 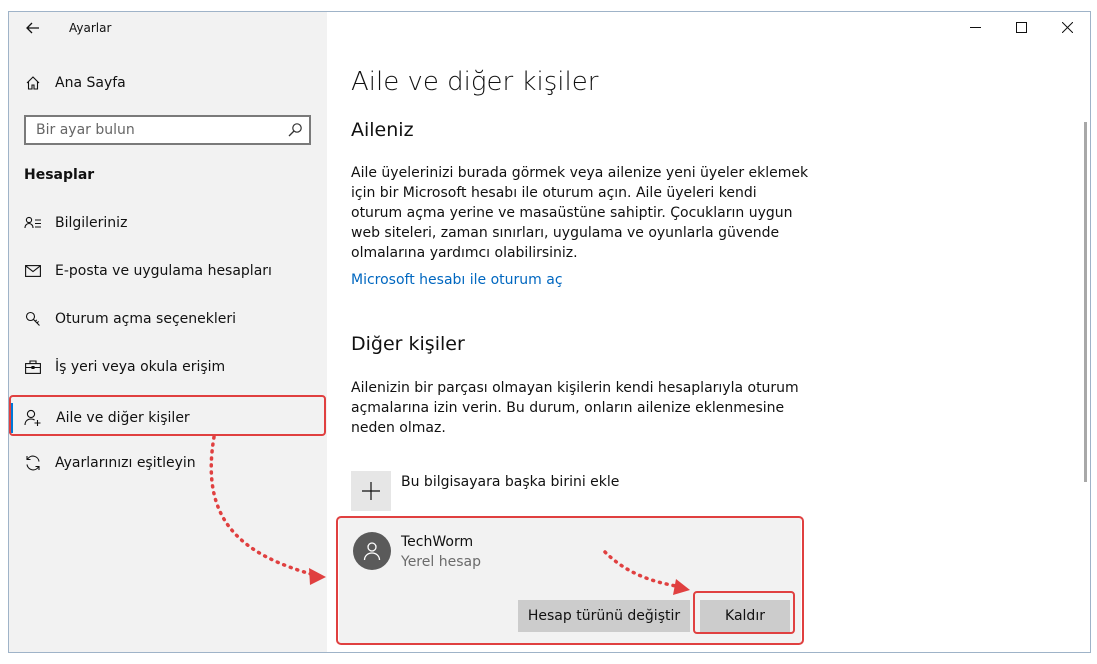 What do you see at coordinates (382, 130) in the screenshot?
I see `family-heading: Aileniz` at bounding box center [382, 130].